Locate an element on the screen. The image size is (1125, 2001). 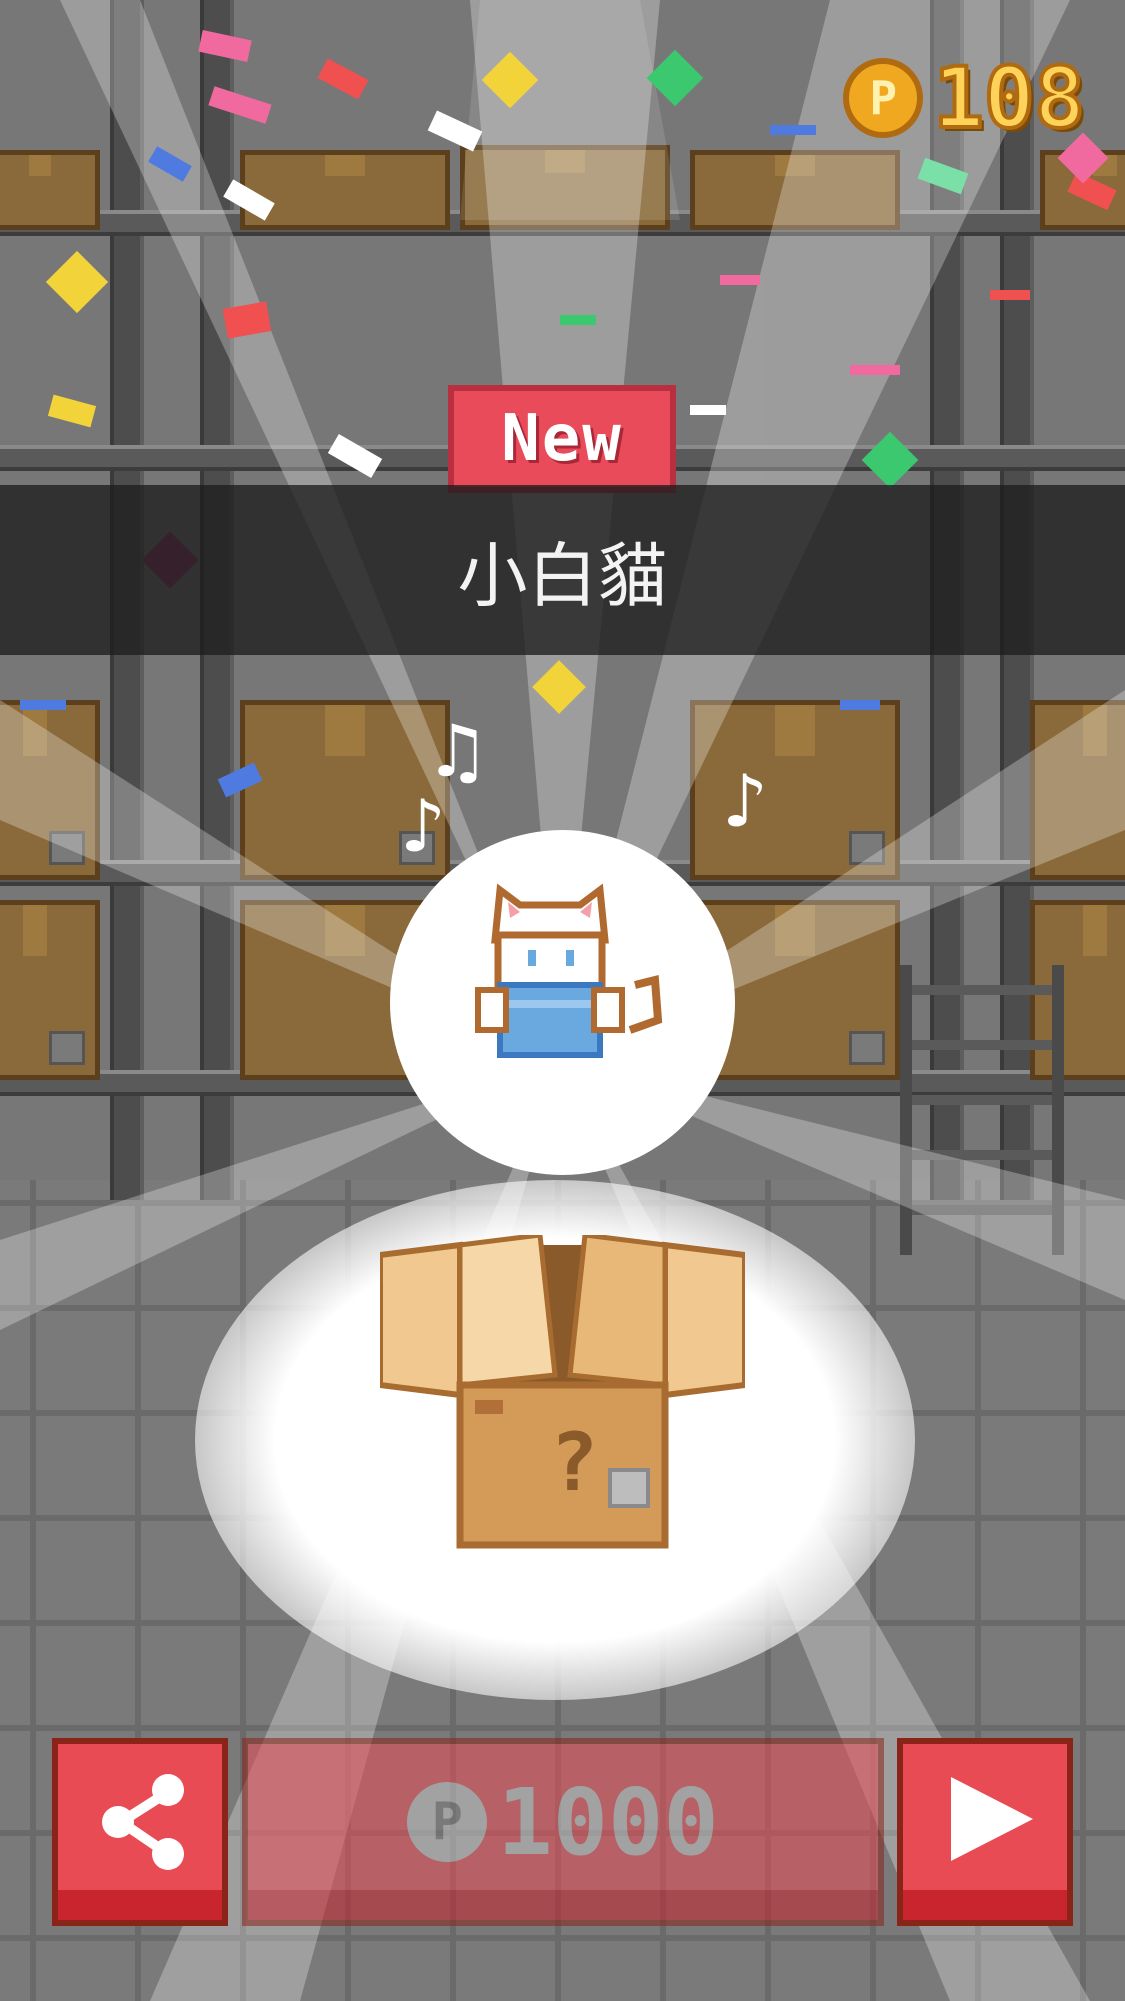
buy-button: P 1000 is located at coordinates (563, 1832).